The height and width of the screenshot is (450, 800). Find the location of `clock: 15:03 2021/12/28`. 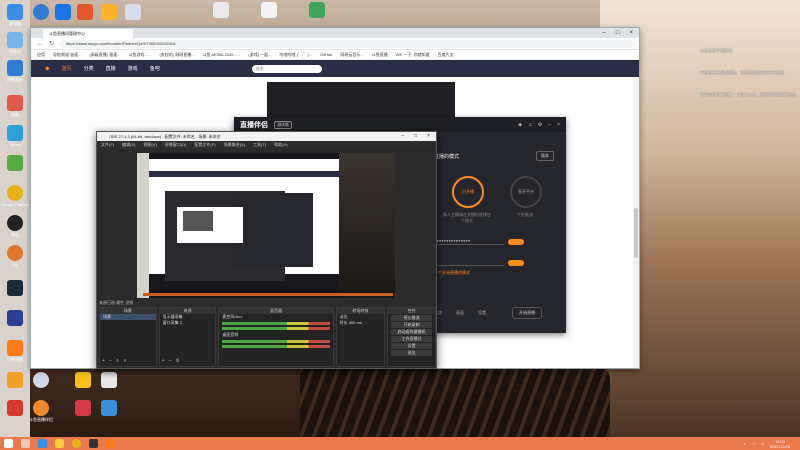

clock: 15:03 2021/12/28 is located at coordinates (780, 444).